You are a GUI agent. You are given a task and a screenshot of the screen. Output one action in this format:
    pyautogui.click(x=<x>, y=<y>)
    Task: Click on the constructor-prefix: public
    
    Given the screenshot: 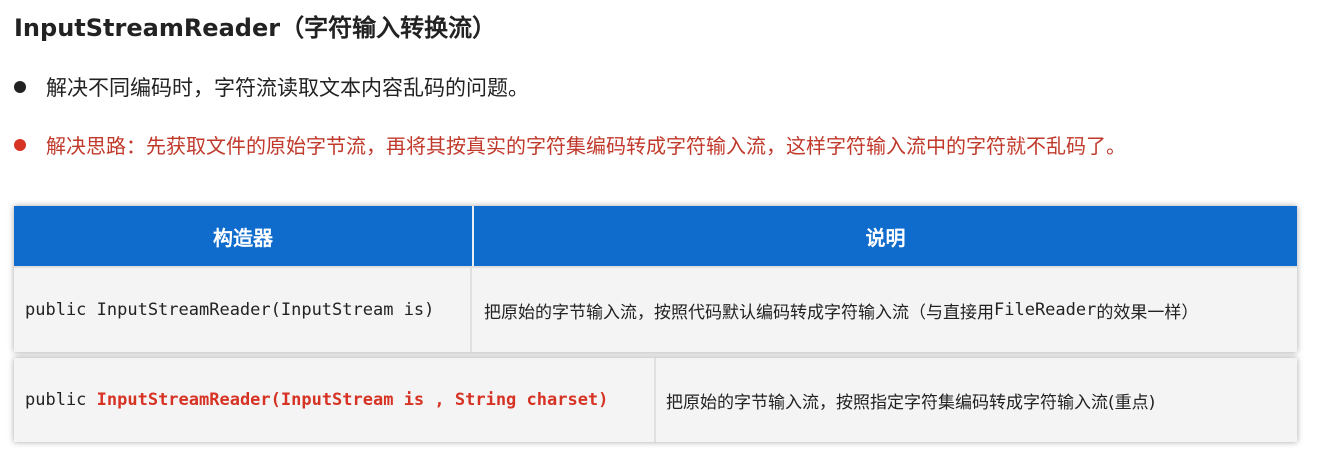 What is the action you would take?
    pyautogui.click(x=61, y=400)
    